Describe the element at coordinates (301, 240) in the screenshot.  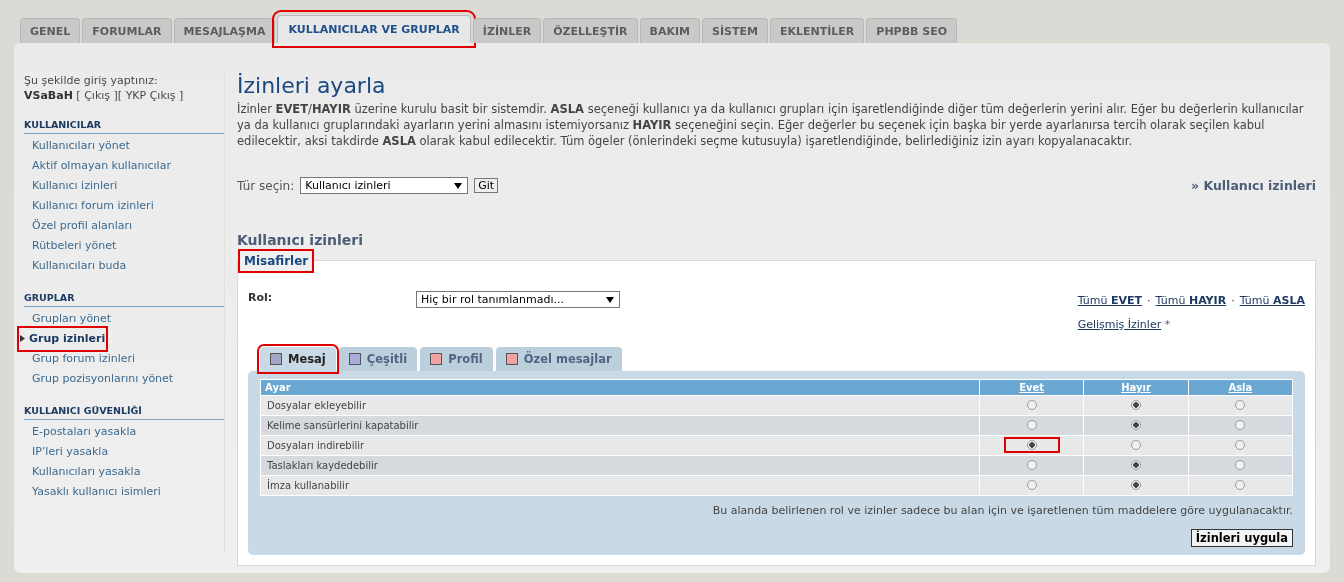
I see `section-title: Kullanıcı izinleri` at that location.